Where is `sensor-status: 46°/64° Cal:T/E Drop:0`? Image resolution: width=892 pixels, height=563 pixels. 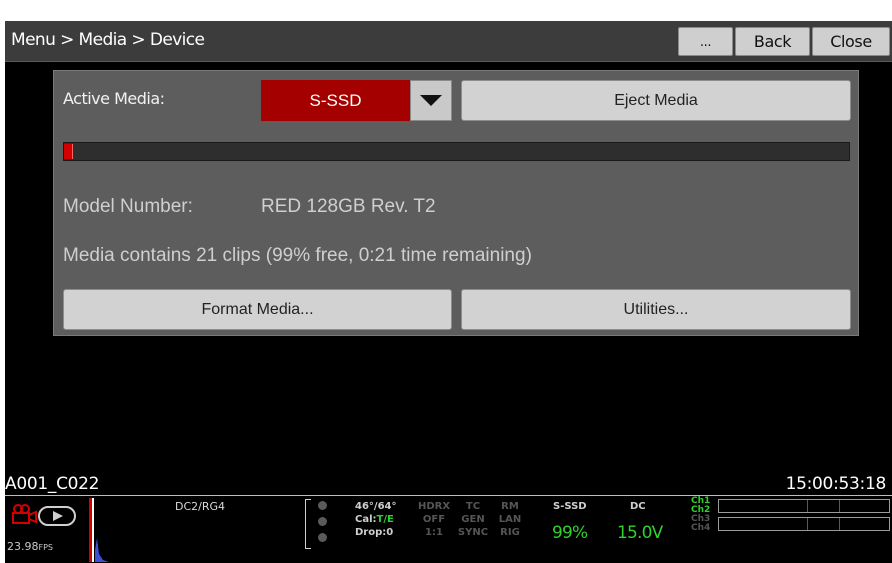
sensor-status: 46°/64° Cal:T/E Drop:0 is located at coordinates (375, 519).